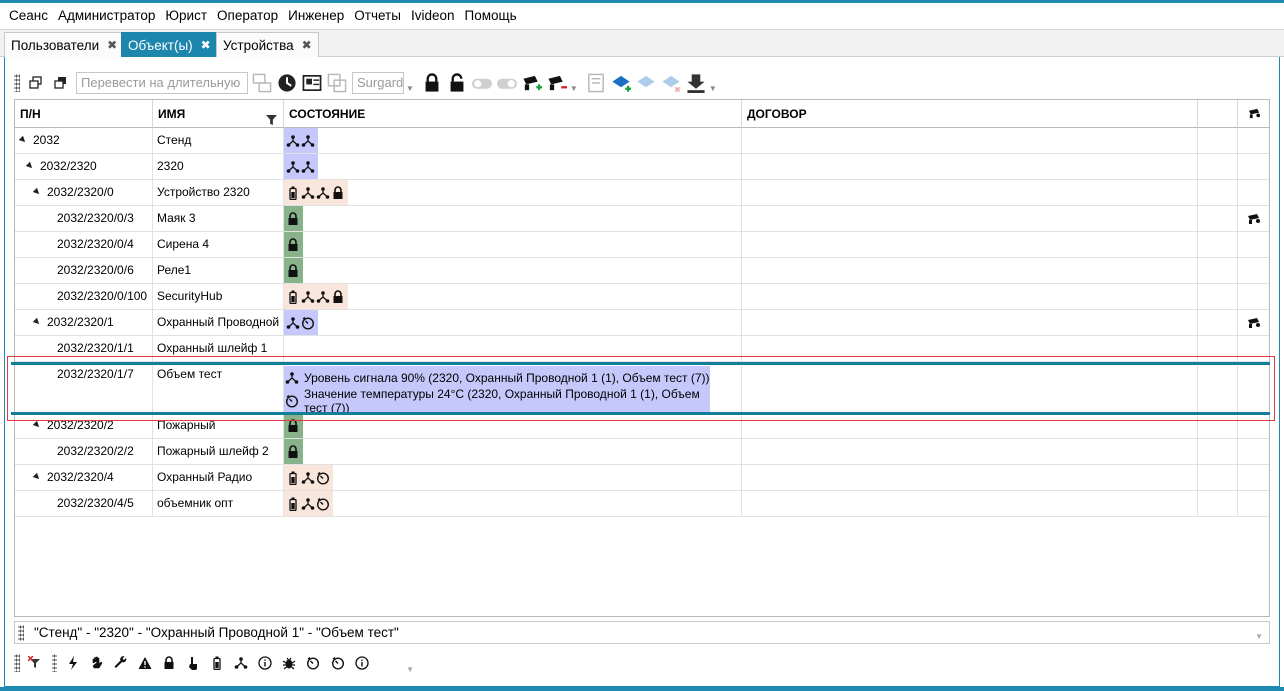  Describe the element at coordinates (433, 16) in the screenshot. I see `menu-ivideon: Ivideon` at that location.